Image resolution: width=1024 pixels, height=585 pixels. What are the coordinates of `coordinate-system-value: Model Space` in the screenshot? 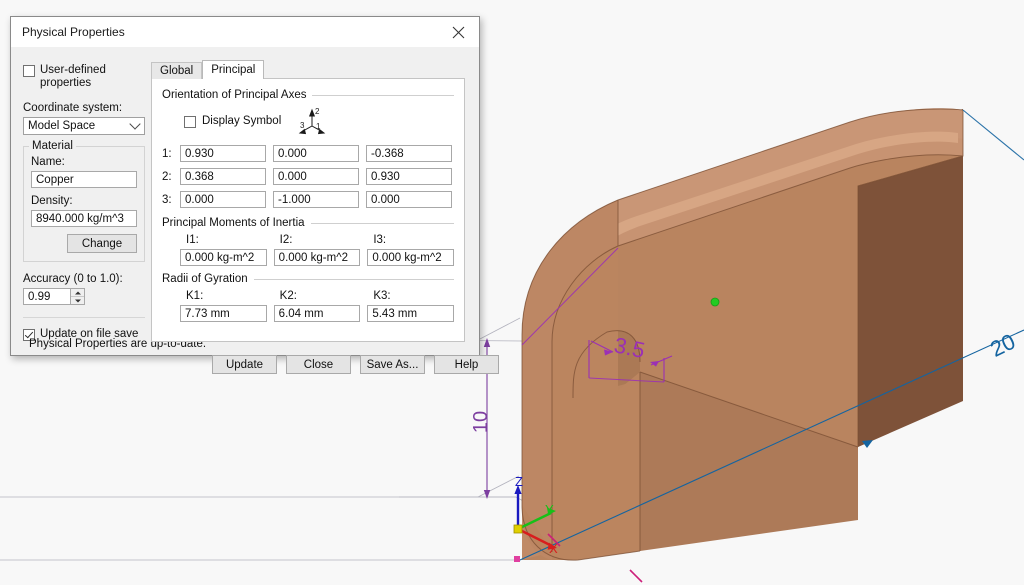 It's located at (62, 126).